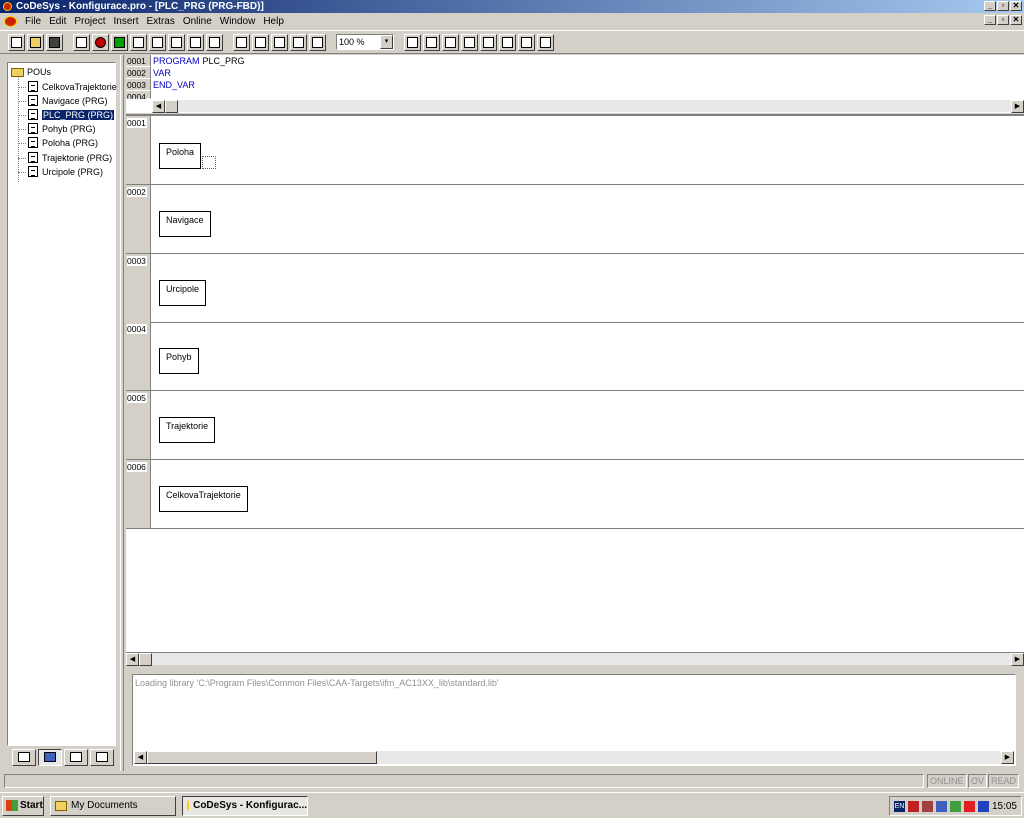  I want to click on norton-tray-icon, so click(969, 806).